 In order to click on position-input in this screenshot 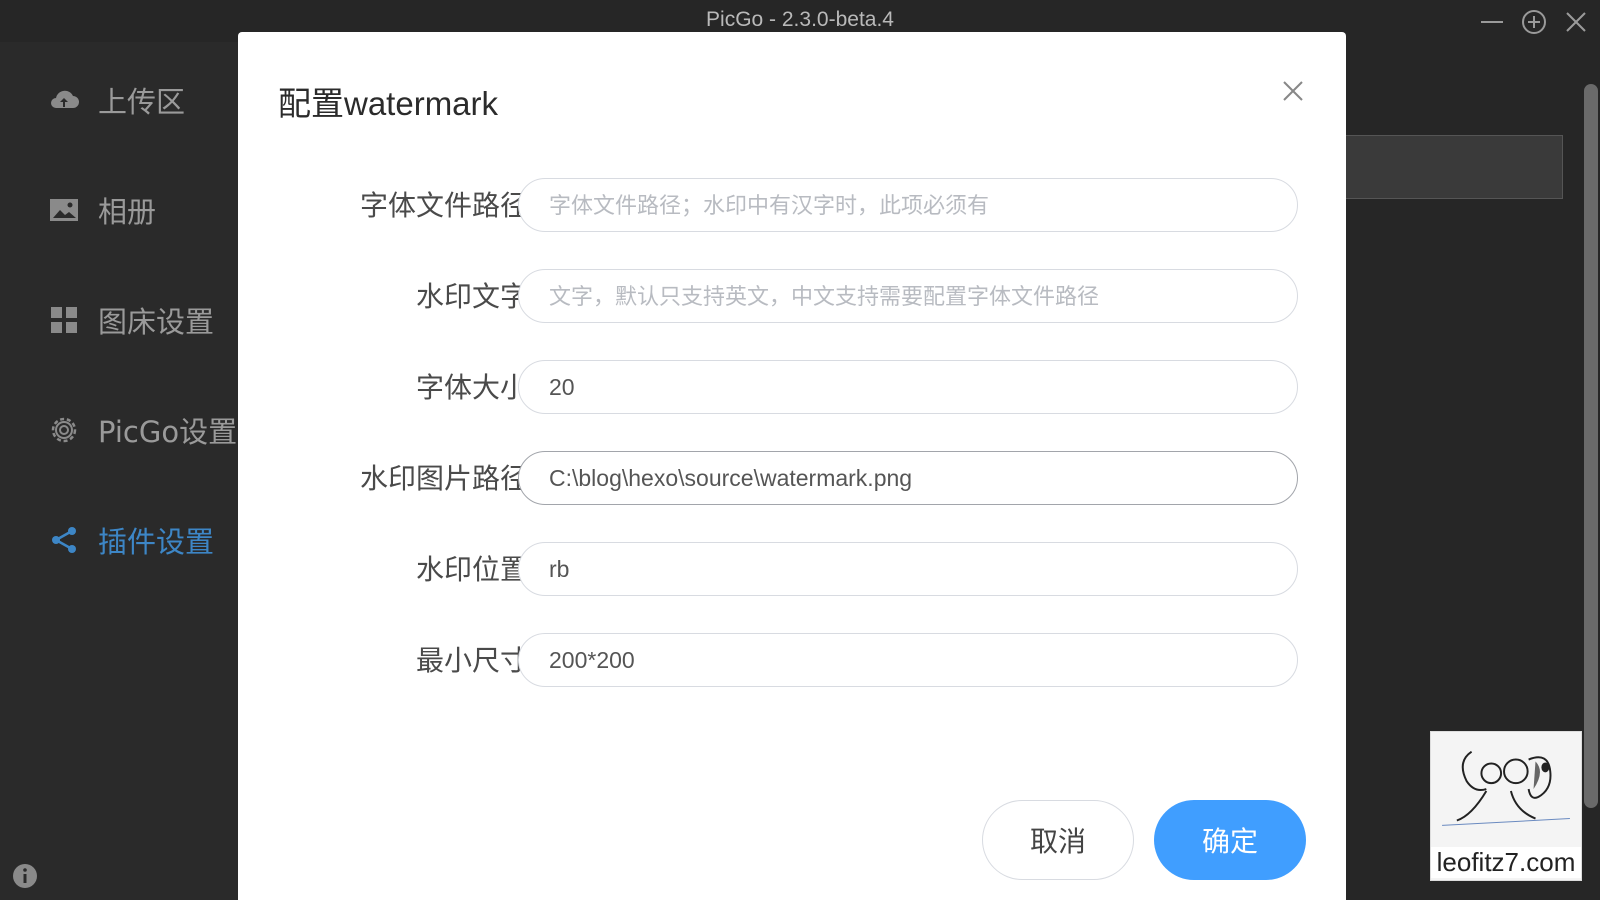, I will do `click(908, 569)`.